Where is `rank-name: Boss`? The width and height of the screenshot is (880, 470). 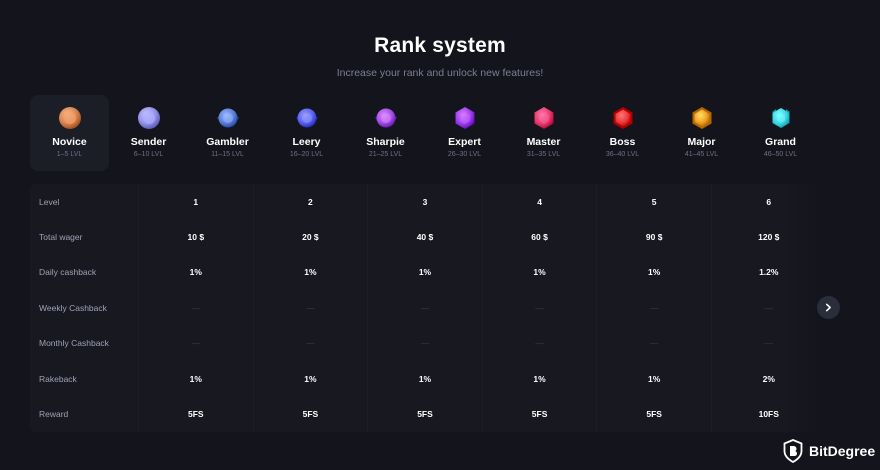 rank-name: Boss is located at coordinates (622, 142).